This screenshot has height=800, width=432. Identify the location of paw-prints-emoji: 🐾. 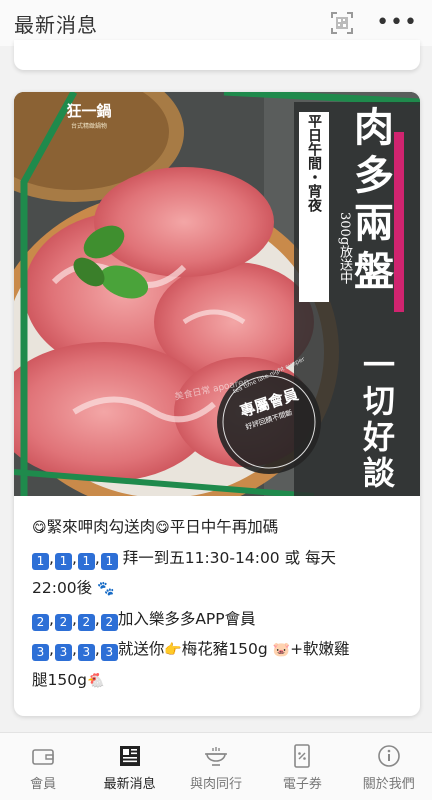
(106, 589).